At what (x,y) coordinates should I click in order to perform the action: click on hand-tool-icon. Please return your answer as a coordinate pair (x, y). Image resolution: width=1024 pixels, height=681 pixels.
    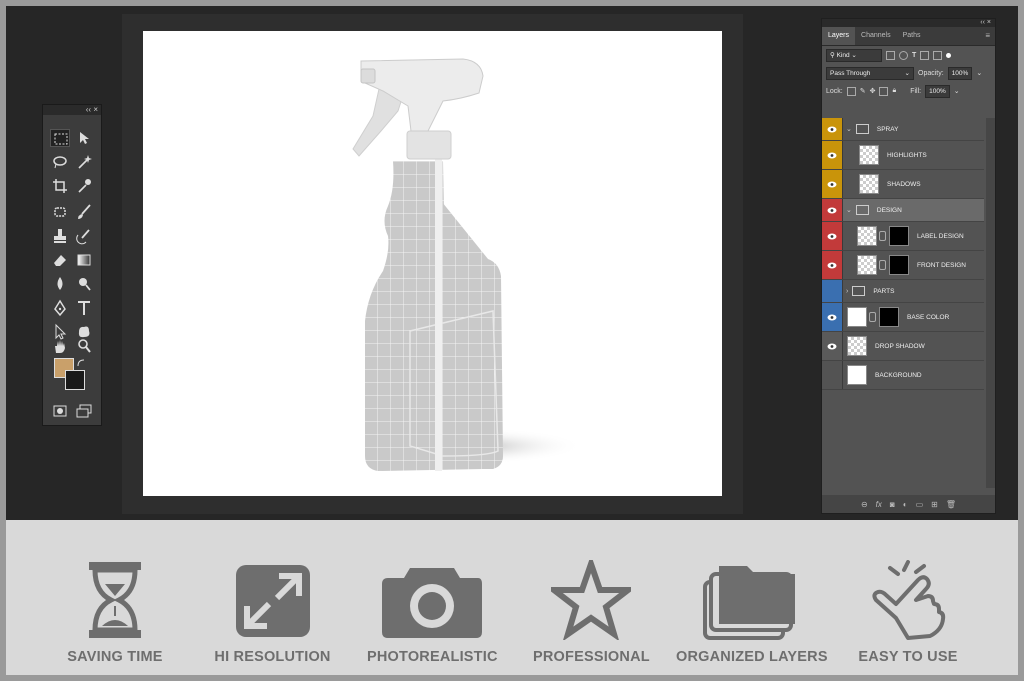
    Looking at the image, I should click on (60, 346).